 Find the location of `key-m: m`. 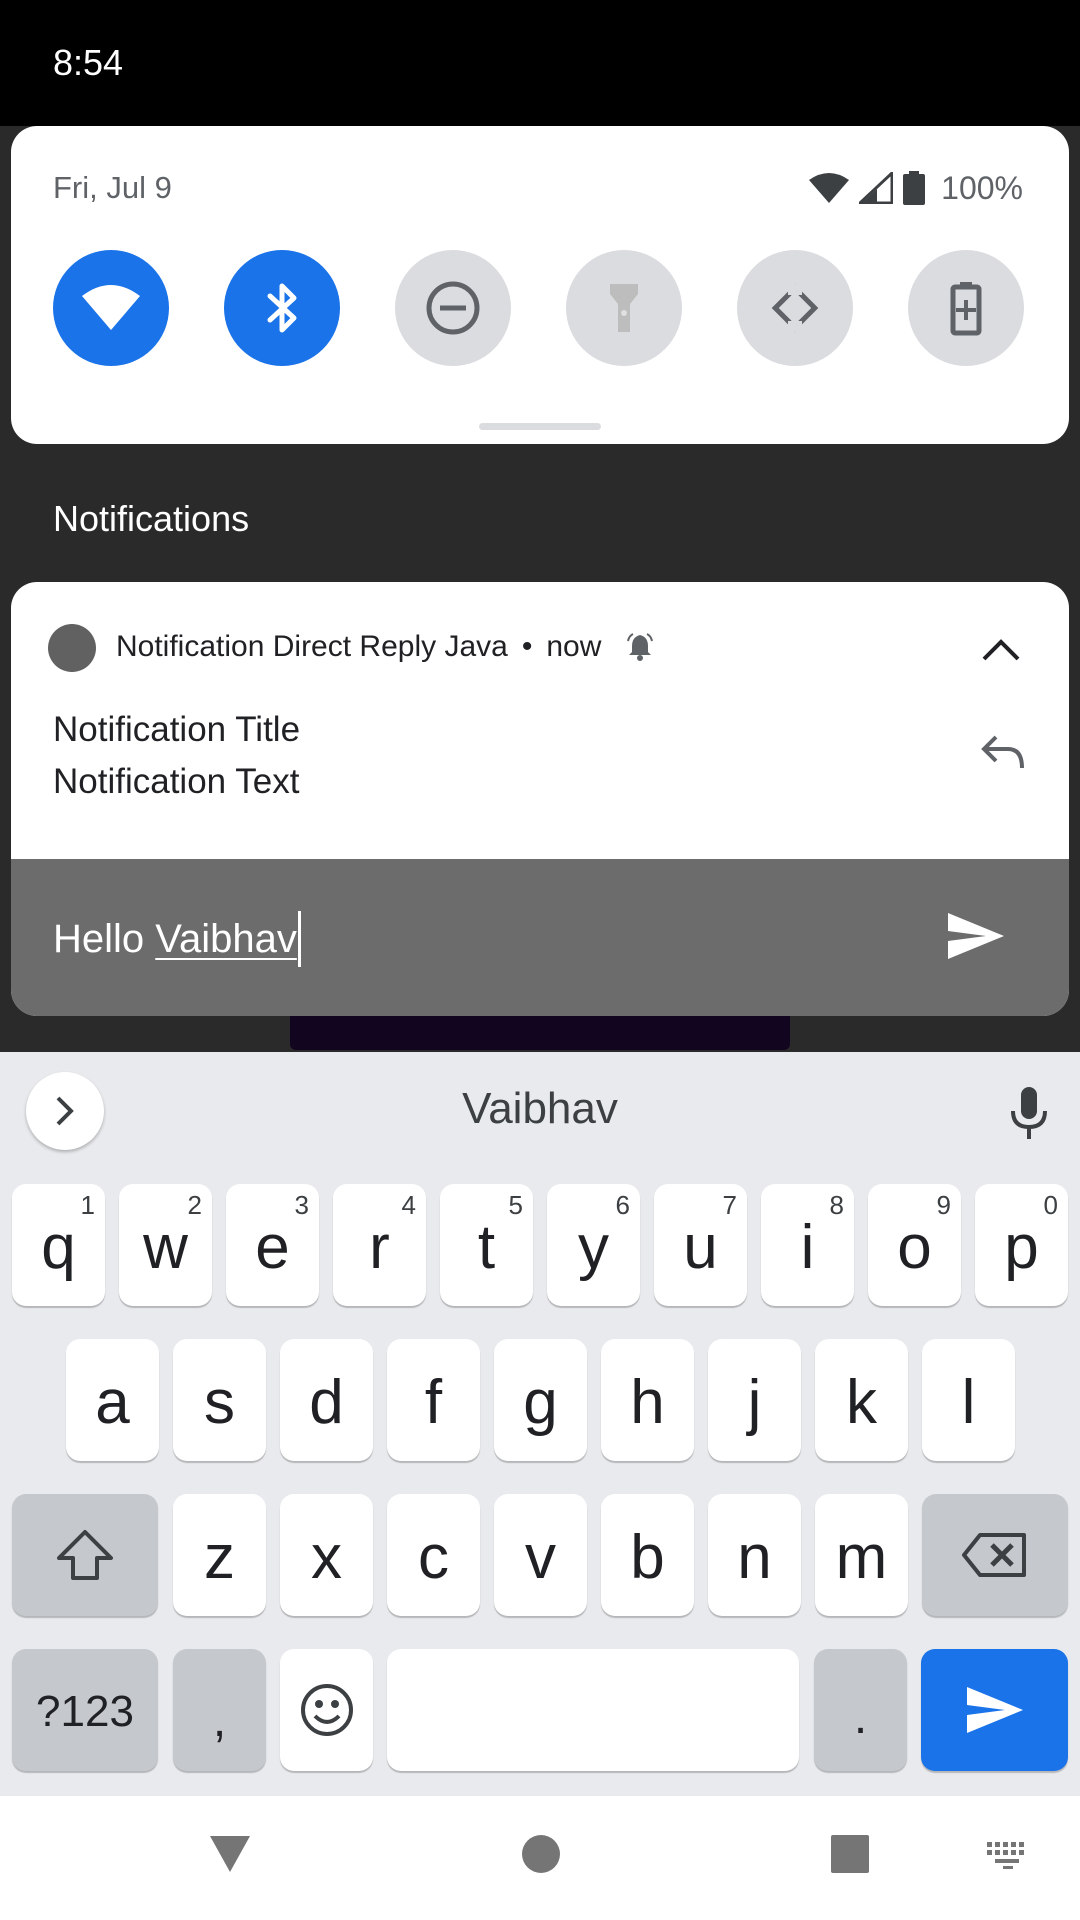

key-m: m is located at coordinates (861, 1555).